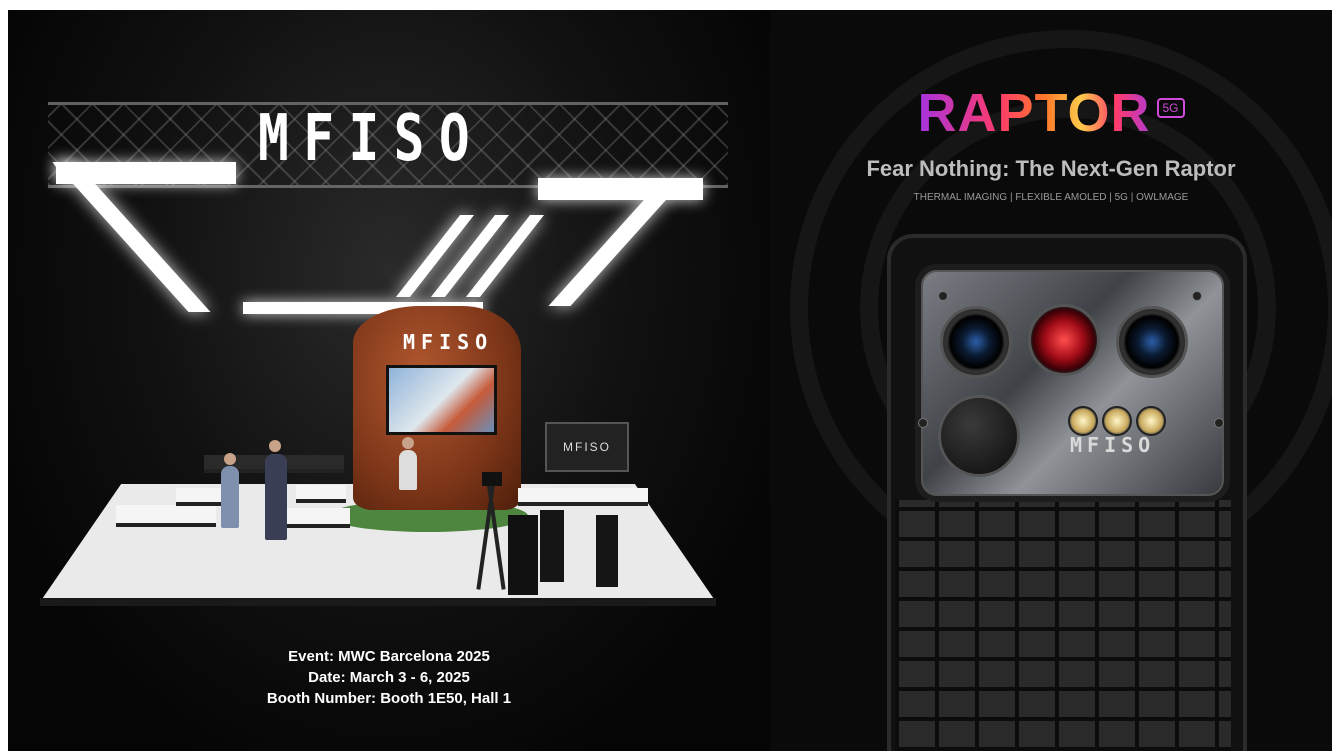 This screenshot has height=751, width=1332. I want to click on product-logo: RAPTOR 5G, so click(1051, 113).